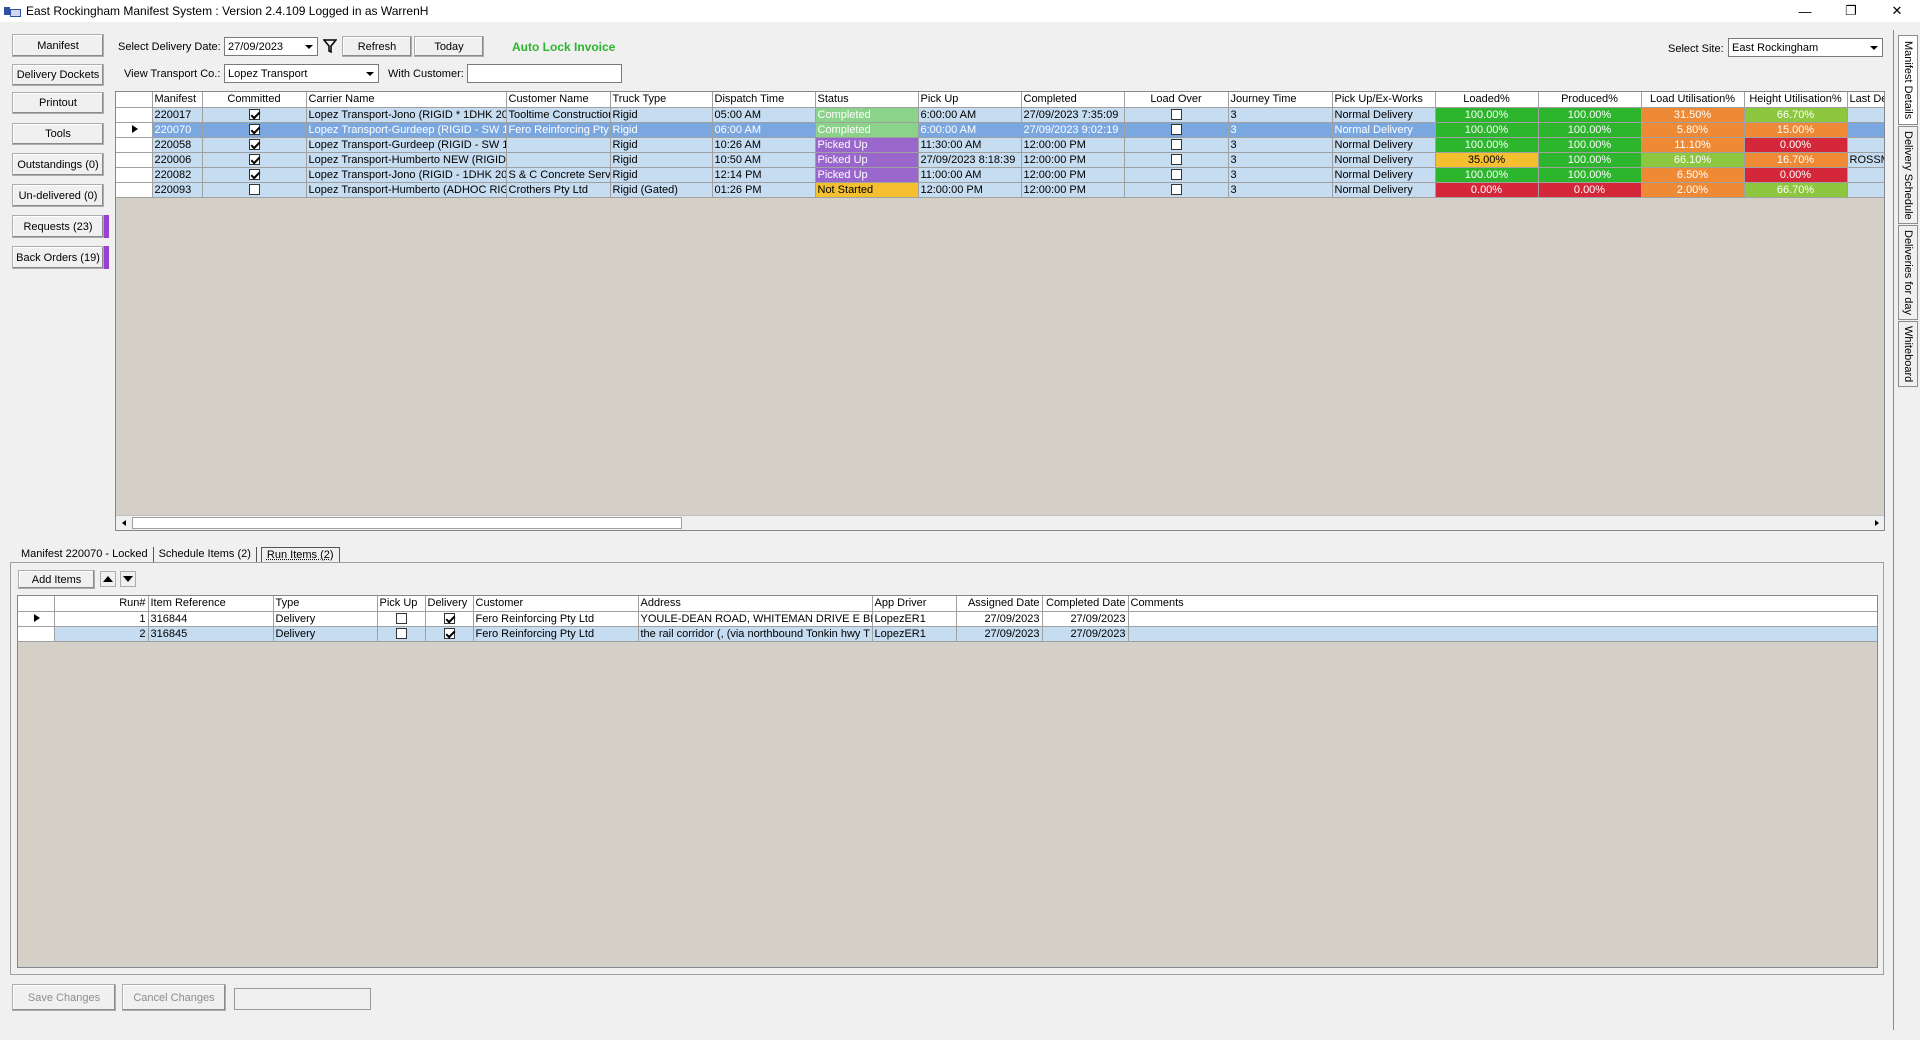 This screenshot has height=1040, width=1920. Describe the element at coordinates (254, 100) in the screenshot. I see `column-header: Committed` at that location.